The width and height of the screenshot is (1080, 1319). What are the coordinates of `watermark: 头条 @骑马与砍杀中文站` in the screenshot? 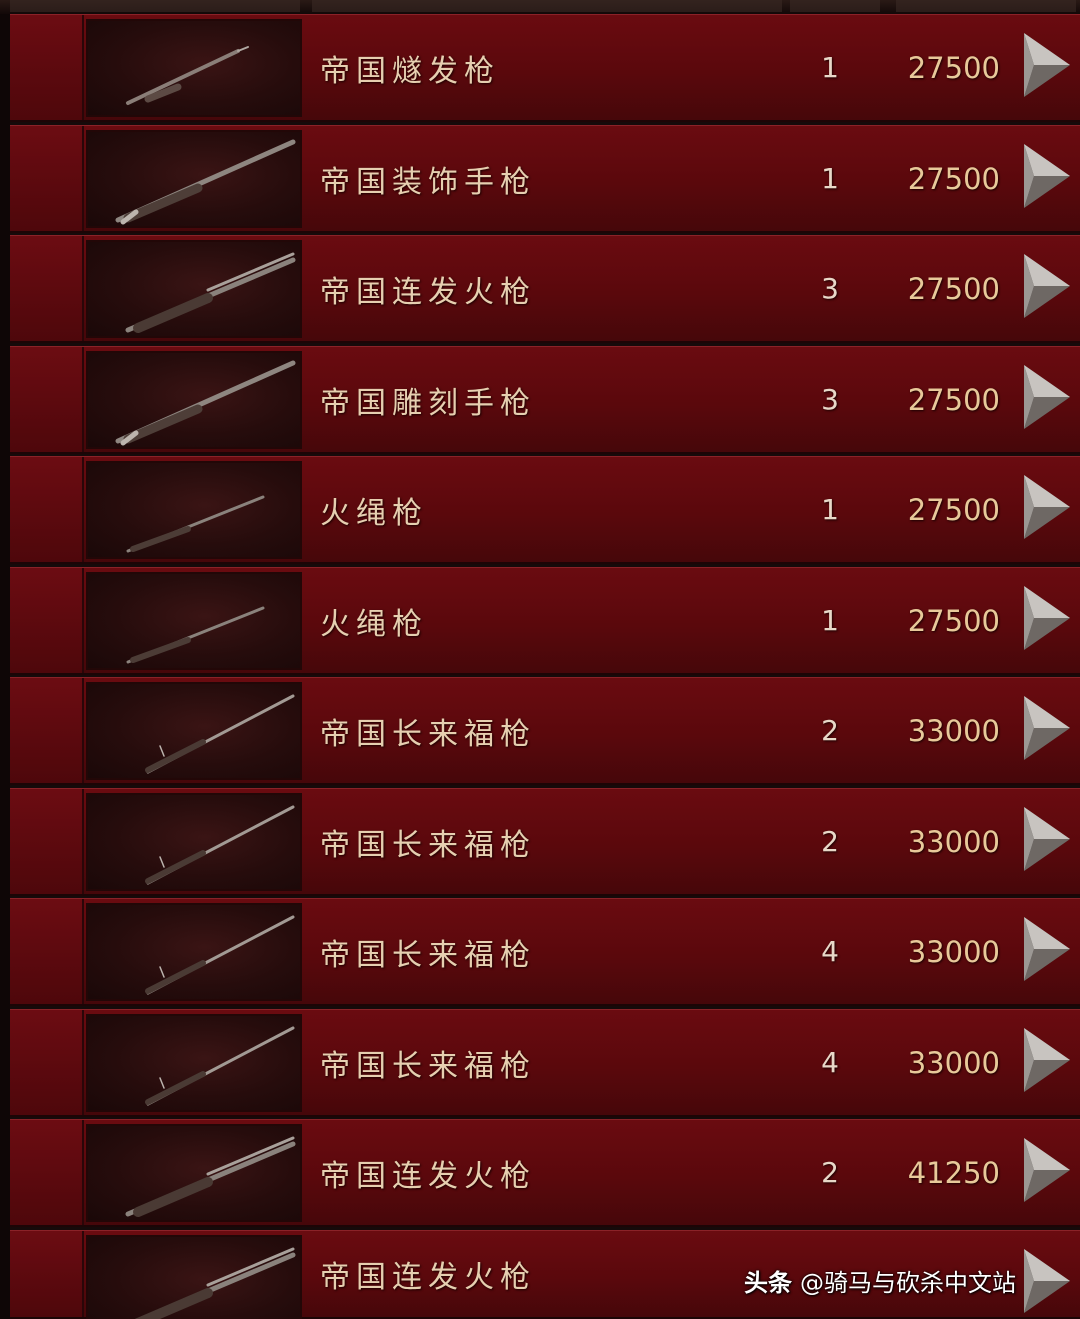 It's located at (880, 1280).